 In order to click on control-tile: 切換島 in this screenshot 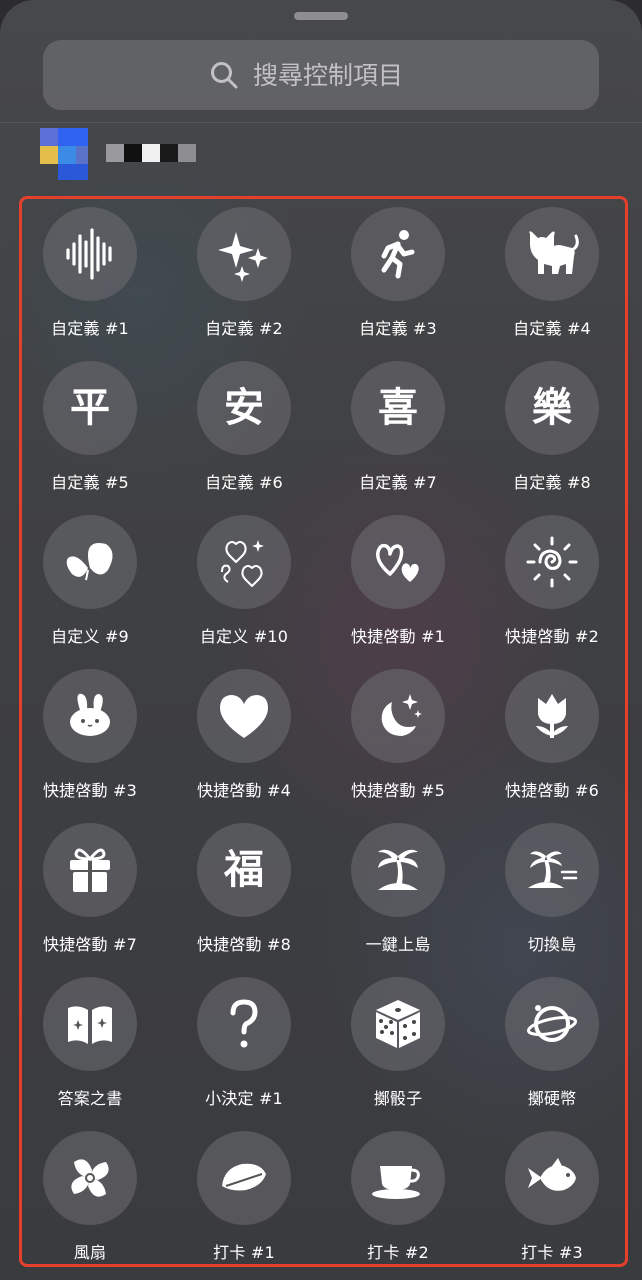, I will do `click(552, 893)`.